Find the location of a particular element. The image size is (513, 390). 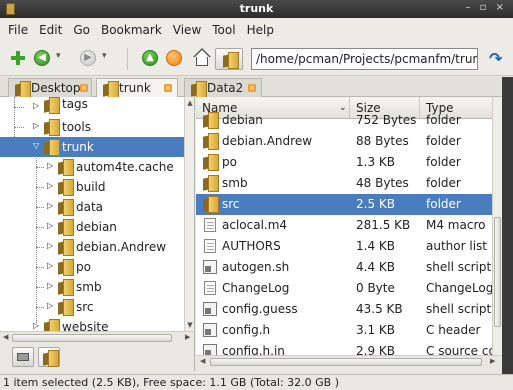

directory-tree-view-button is located at coordinates (49, 357).